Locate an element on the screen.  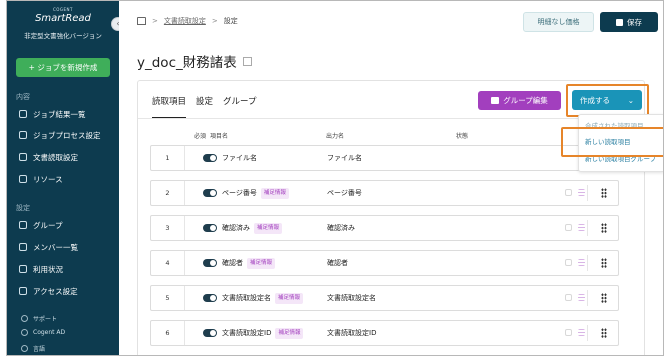
sidebar-item-job-results: ジョブ結果一覧 is located at coordinates (52, 114).